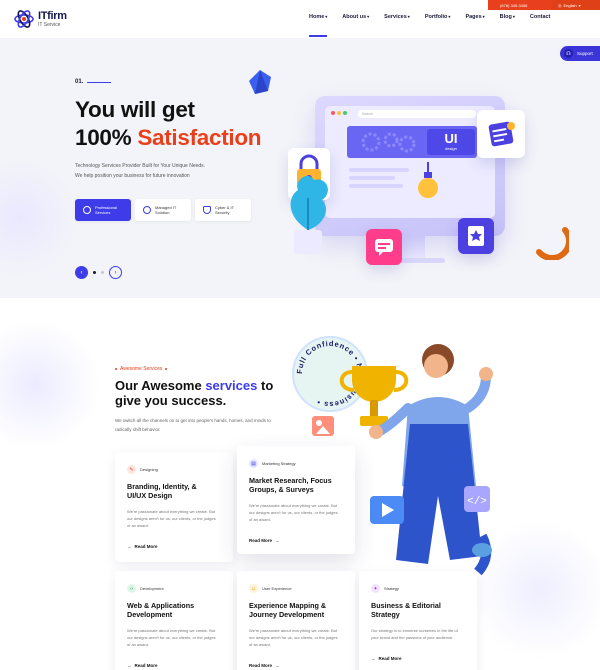 This screenshot has height=670, width=600. Describe the element at coordinates (98, 272) in the screenshot. I see `hero-slider-controls: ‹ ›` at that location.